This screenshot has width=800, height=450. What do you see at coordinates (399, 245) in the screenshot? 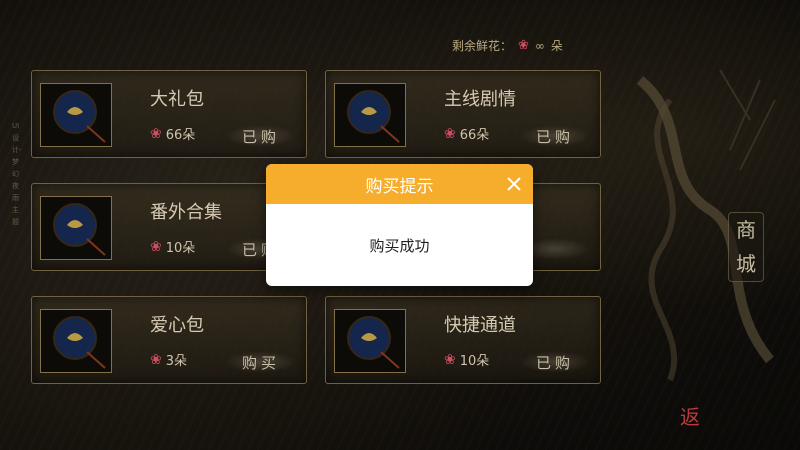
I see `dialog-message: 购买成功` at bounding box center [399, 245].